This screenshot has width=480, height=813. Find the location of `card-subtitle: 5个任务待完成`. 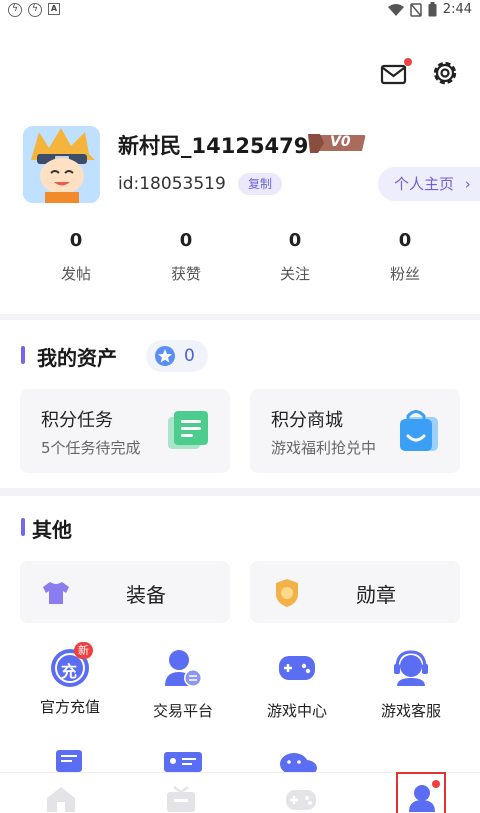

card-subtitle: 5个任务待完成 is located at coordinates (91, 448).